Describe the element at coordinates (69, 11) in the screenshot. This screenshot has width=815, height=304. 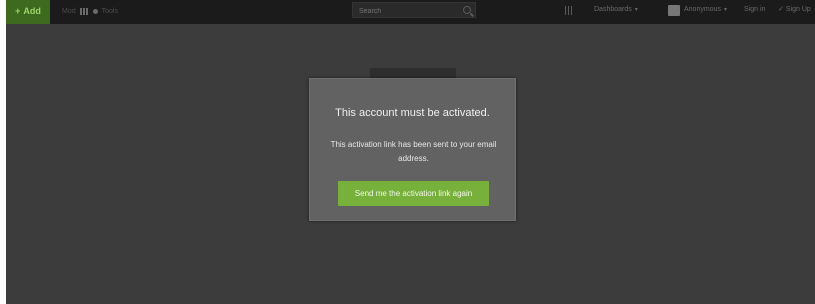
I see `toolbar-item-mod: Mod` at that location.